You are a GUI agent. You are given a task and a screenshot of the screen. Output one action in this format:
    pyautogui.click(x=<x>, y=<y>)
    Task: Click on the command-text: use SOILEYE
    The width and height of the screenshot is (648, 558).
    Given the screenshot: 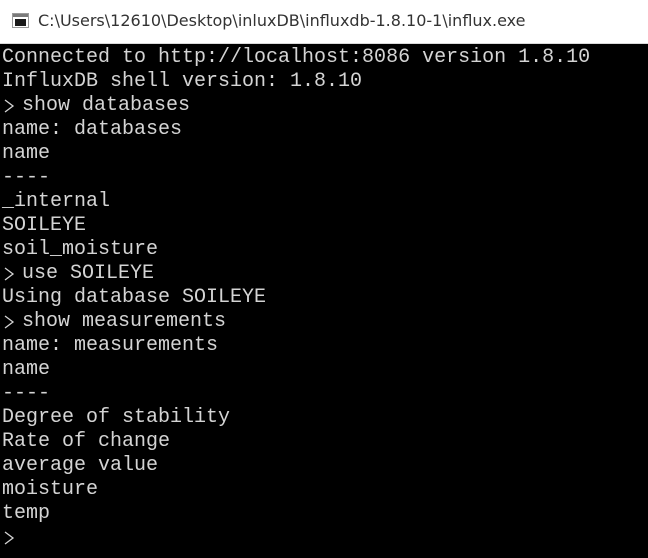 What is the action you would take?
    pyautogui.click(x=88, y=273)
    